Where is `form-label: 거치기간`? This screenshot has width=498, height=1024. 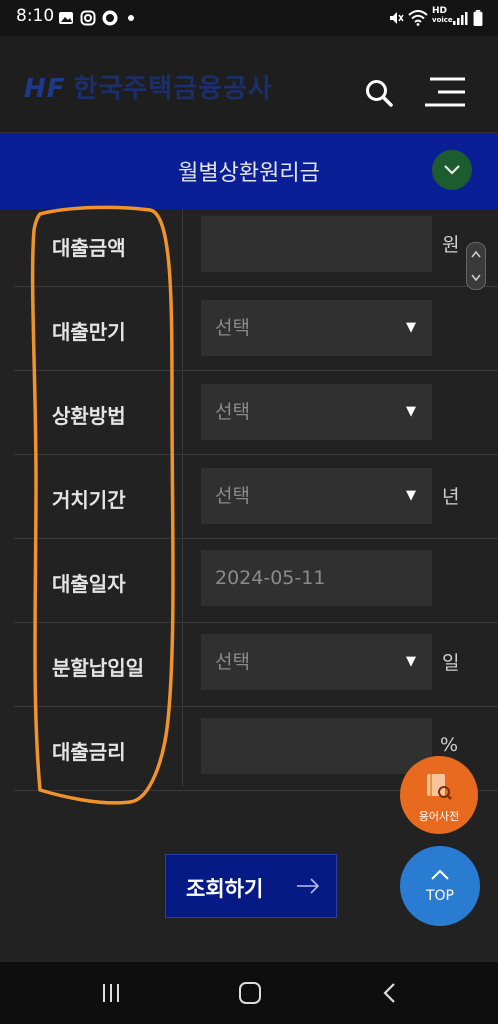
form-label: 거치기간 is located at coordinates (89, 500).